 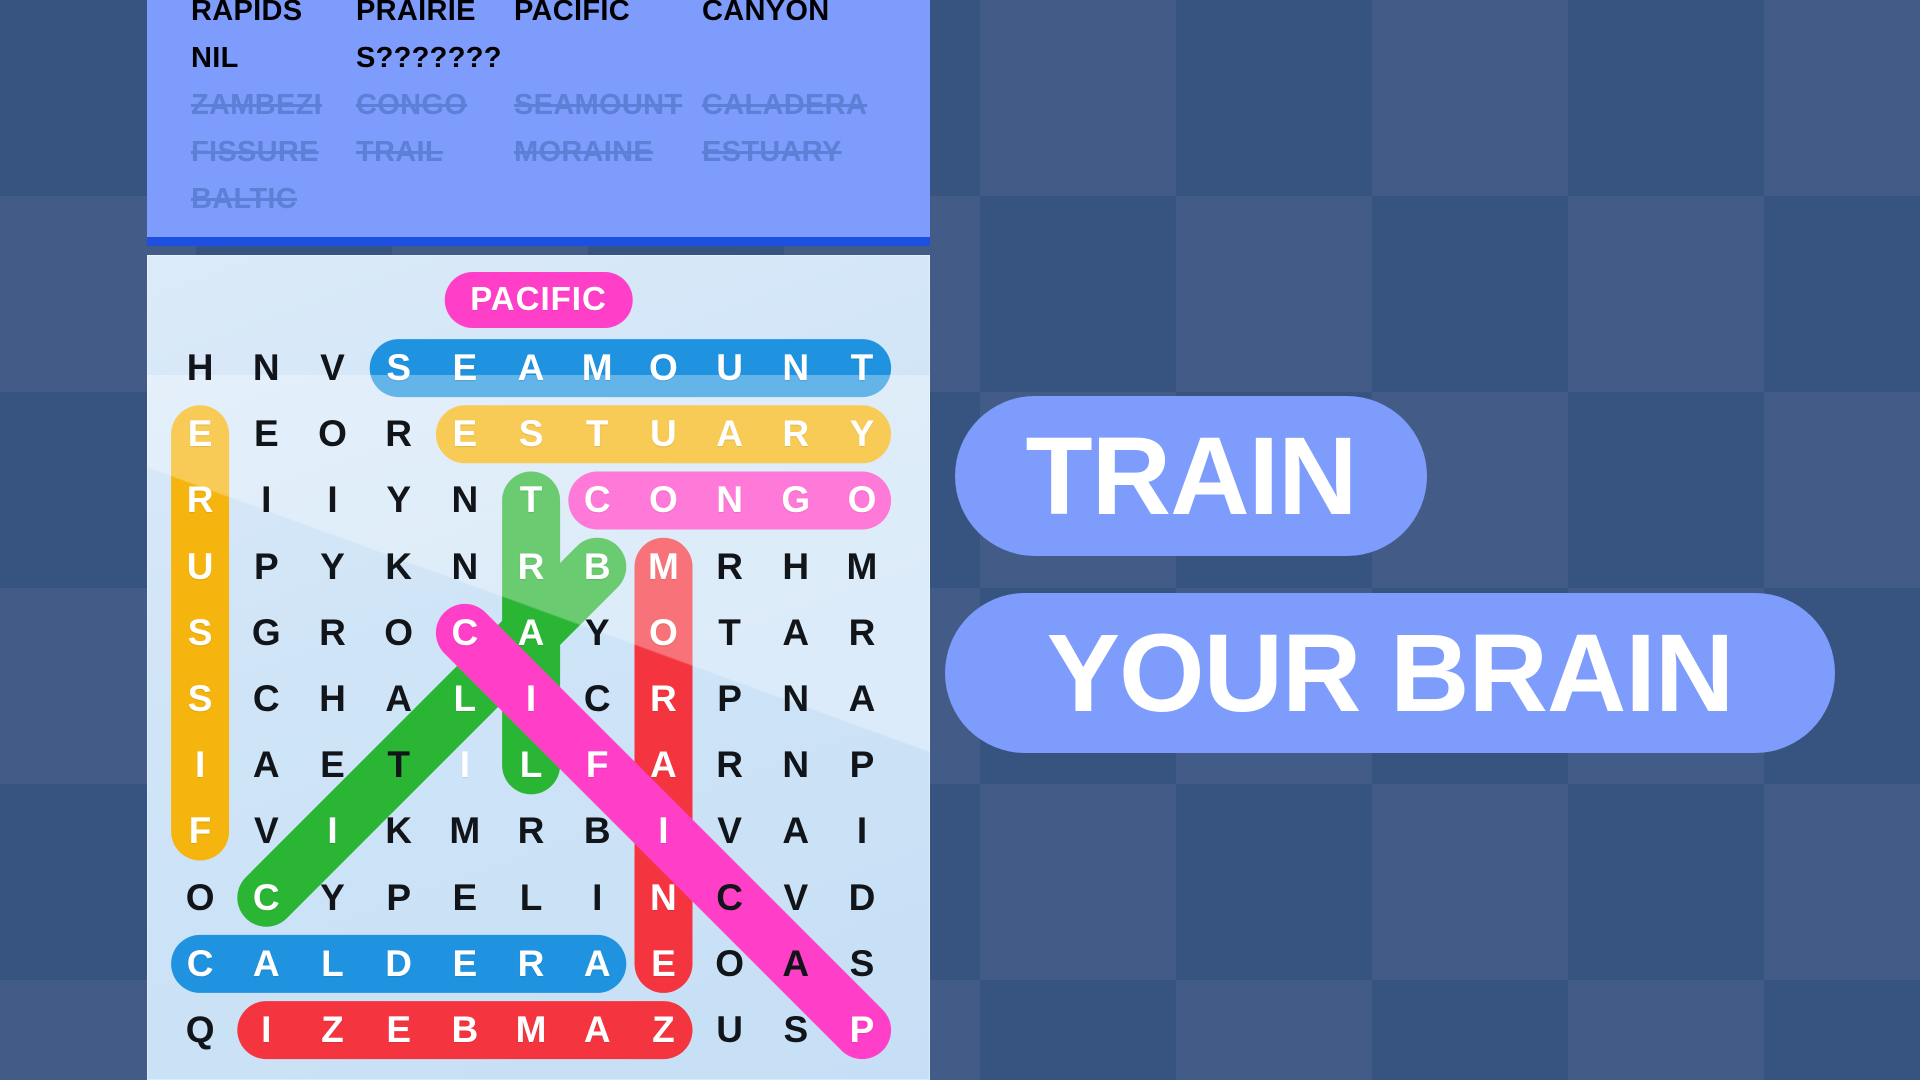 I want to click on word-list-item: S???????, so click(x=435, y=58).